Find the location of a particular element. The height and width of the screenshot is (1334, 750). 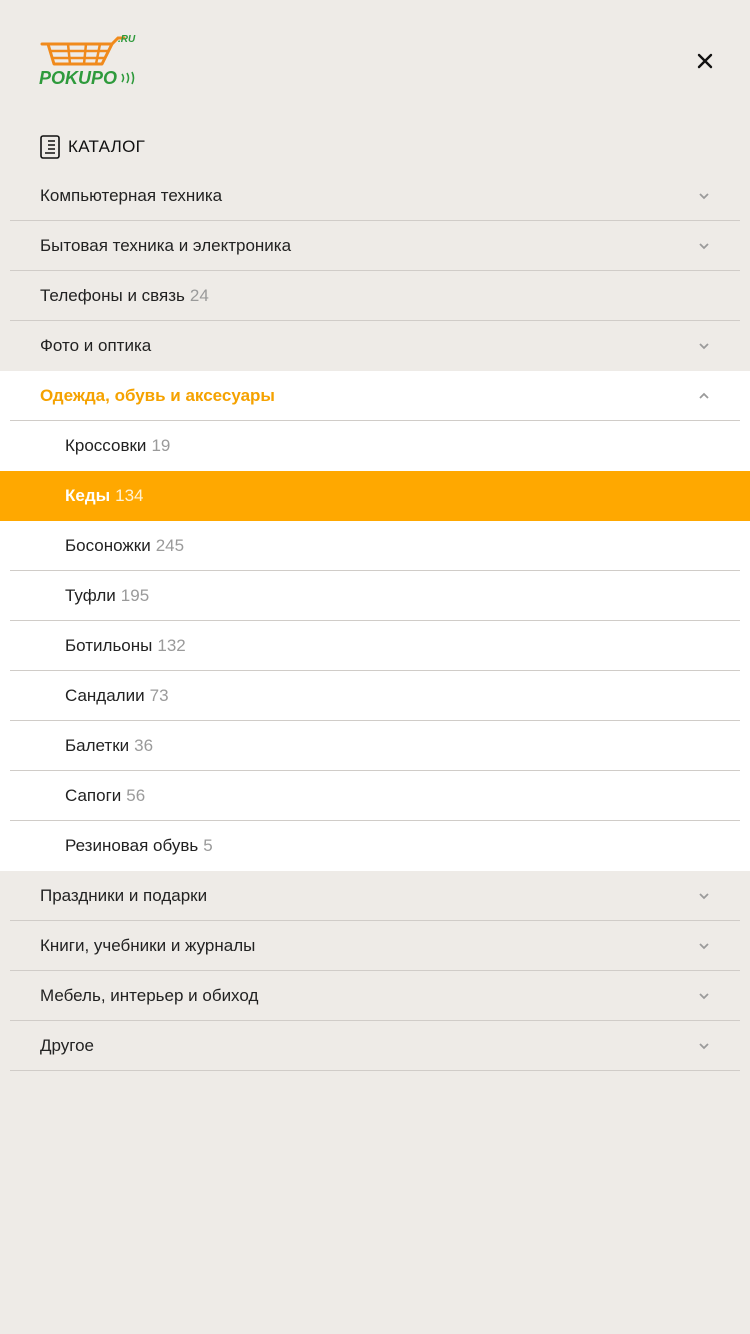

logo-image: POKUPO .RU is located at coordinates (87, 61).